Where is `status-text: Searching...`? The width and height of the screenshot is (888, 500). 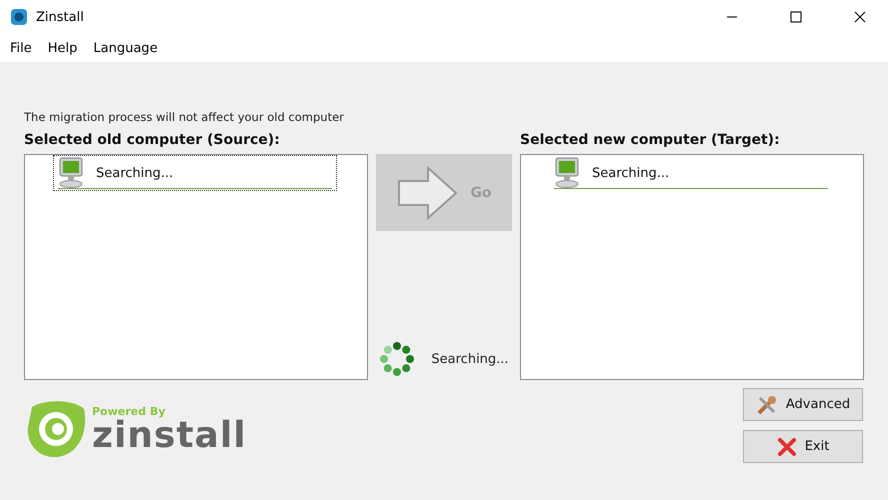 status-text: Searching... is located at coordinates (470, 359).